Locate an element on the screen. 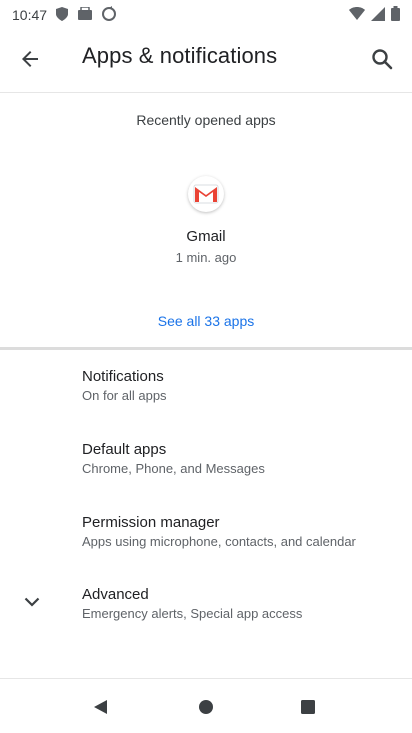  settings-item-subtitle: On for all apps is located at coordinates (124, 395).